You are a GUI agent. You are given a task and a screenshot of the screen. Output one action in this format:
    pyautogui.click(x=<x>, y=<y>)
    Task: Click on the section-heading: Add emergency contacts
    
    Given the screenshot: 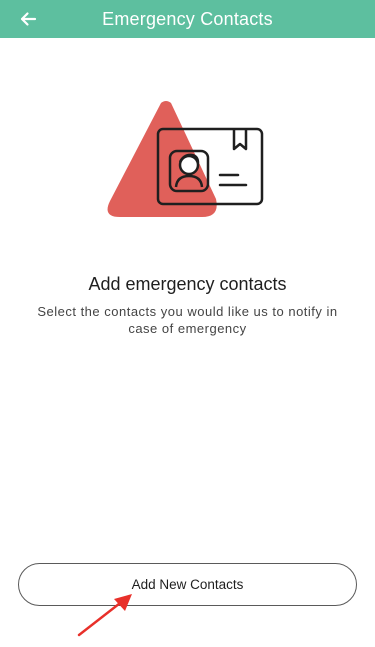 What is the action you would take?
    pyautogui.click(x=187, y=284)
    